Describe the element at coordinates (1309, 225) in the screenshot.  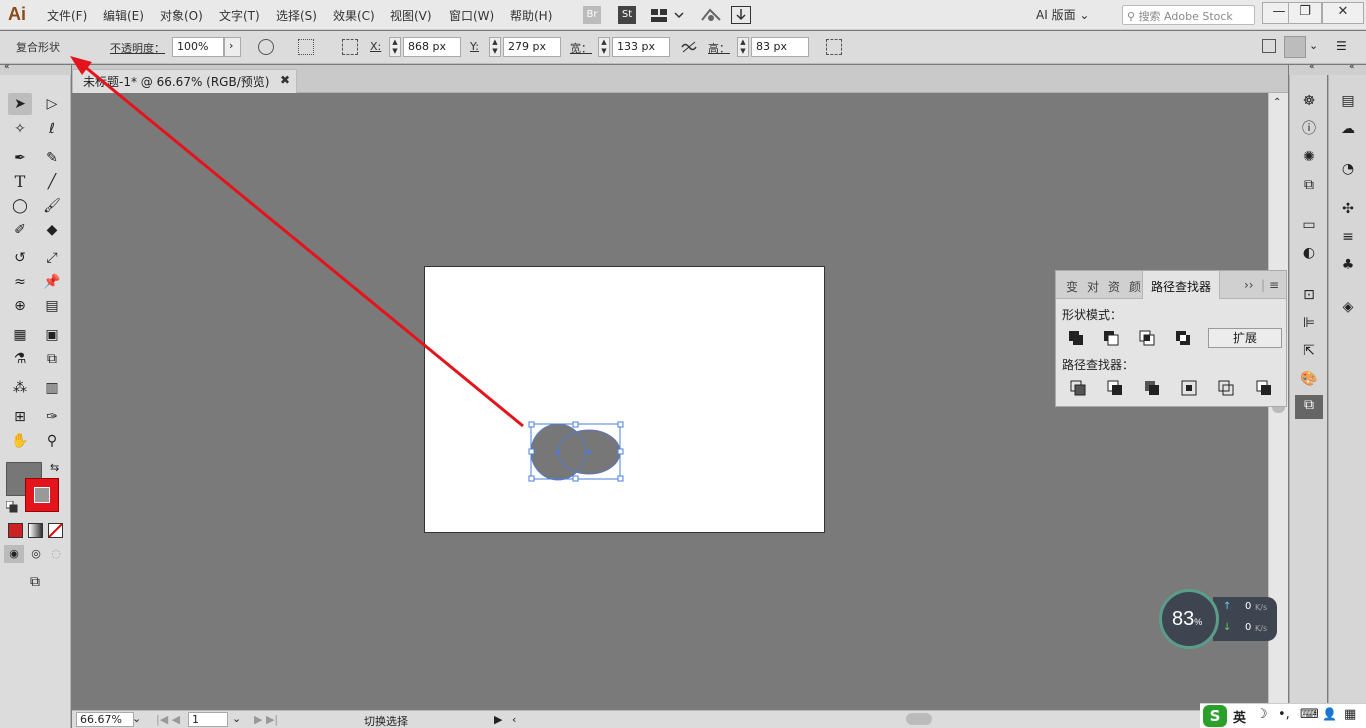
I see `gradient-panel-icon: ▭` at that location.